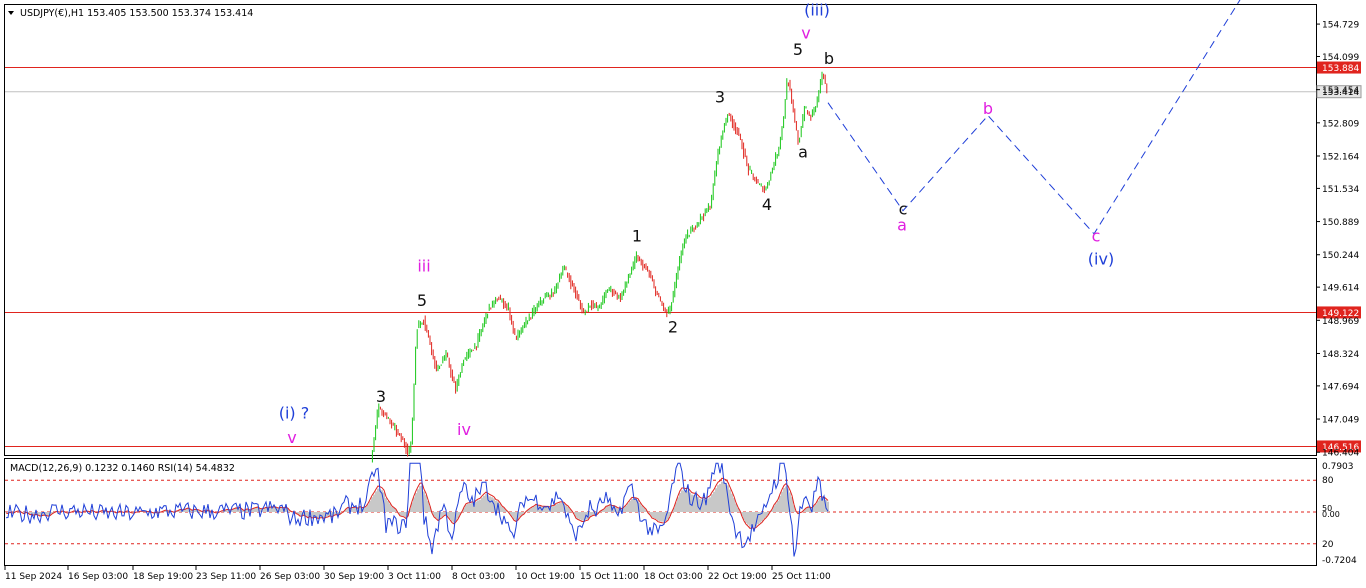 This screenshot has width=1366, height=588. I want to click on wave-label: (iii), so click(817, 9).